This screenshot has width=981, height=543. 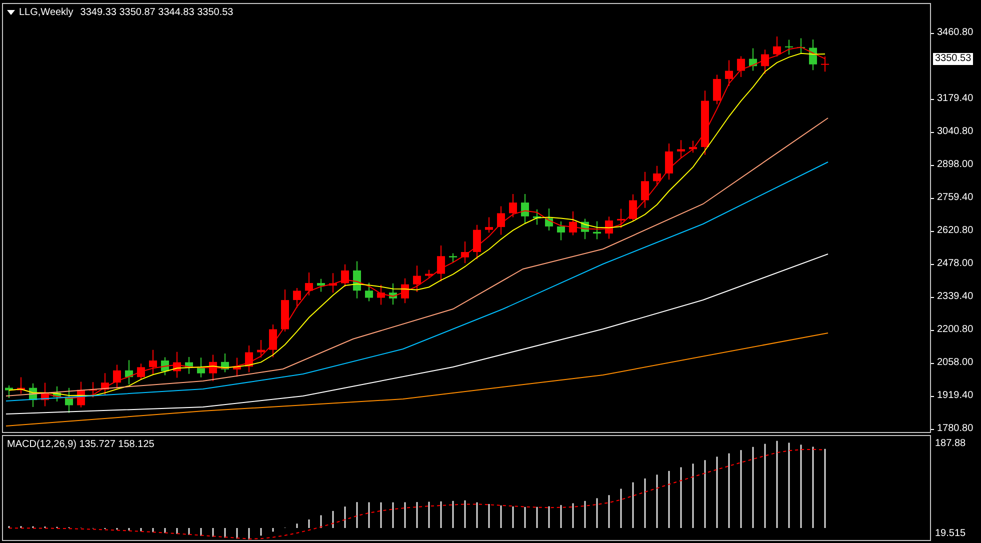 What do you see at coordinates (955, 396) in the screenshot?
I see `price-axis-label: 1919.40` at bounding box center [955, 396].